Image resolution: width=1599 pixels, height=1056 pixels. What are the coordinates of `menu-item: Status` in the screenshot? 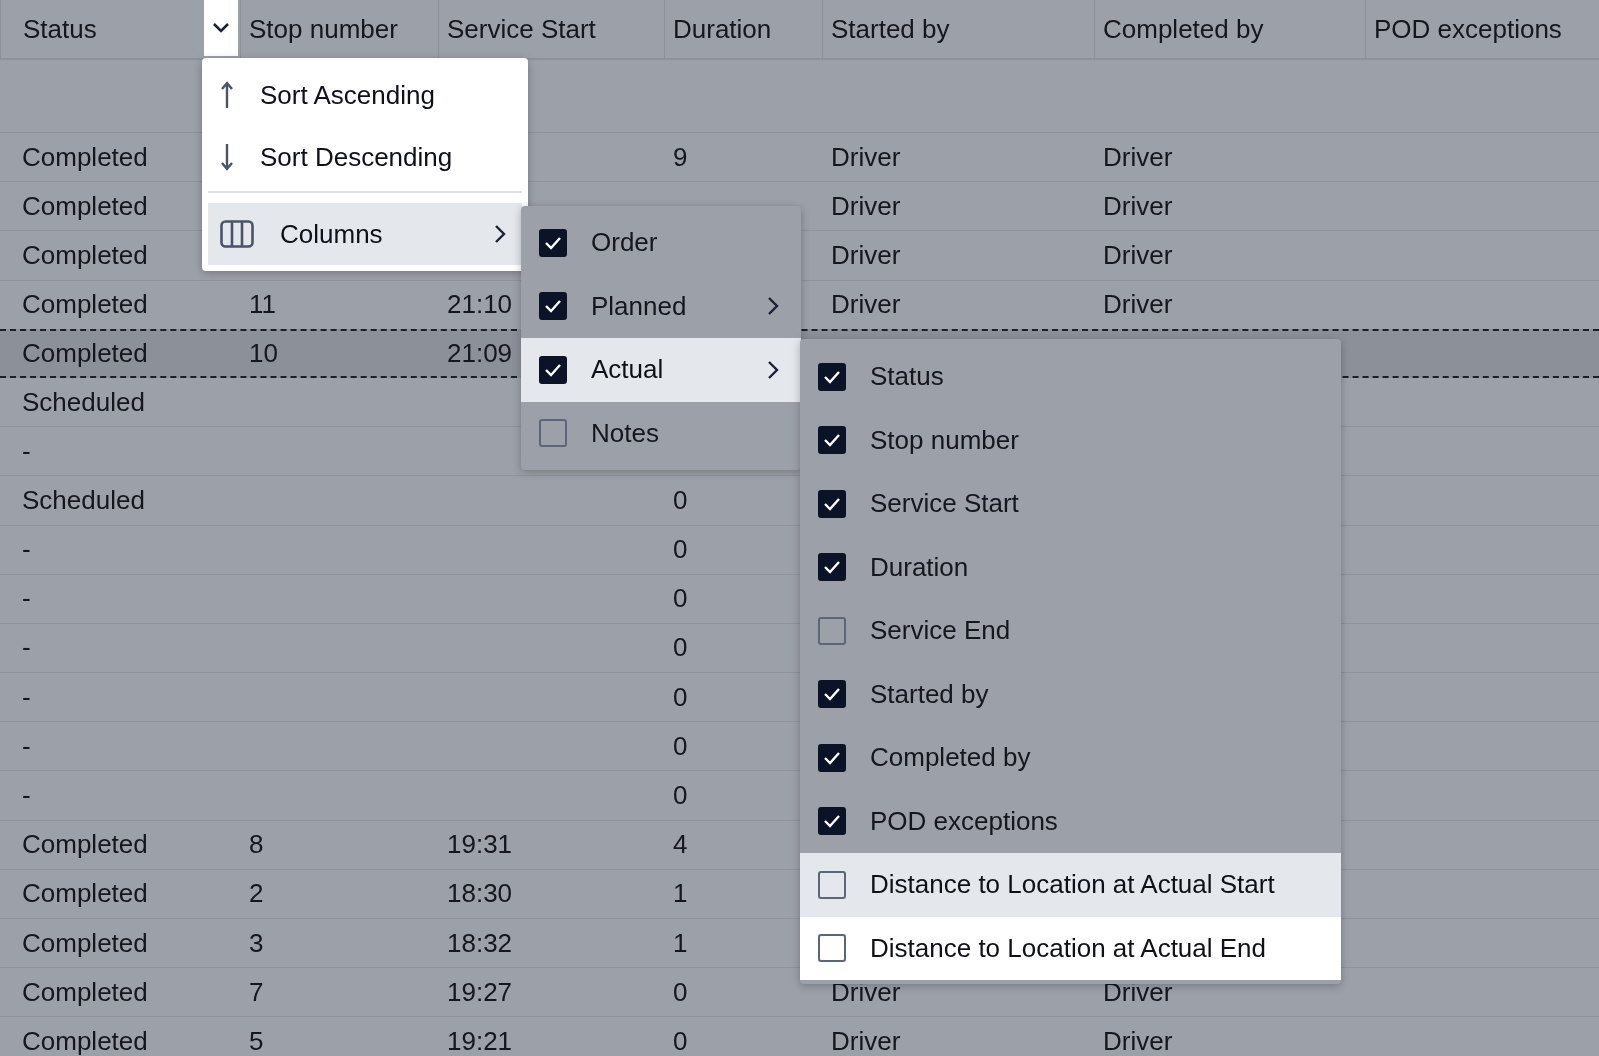 It's located at (1070, 377).